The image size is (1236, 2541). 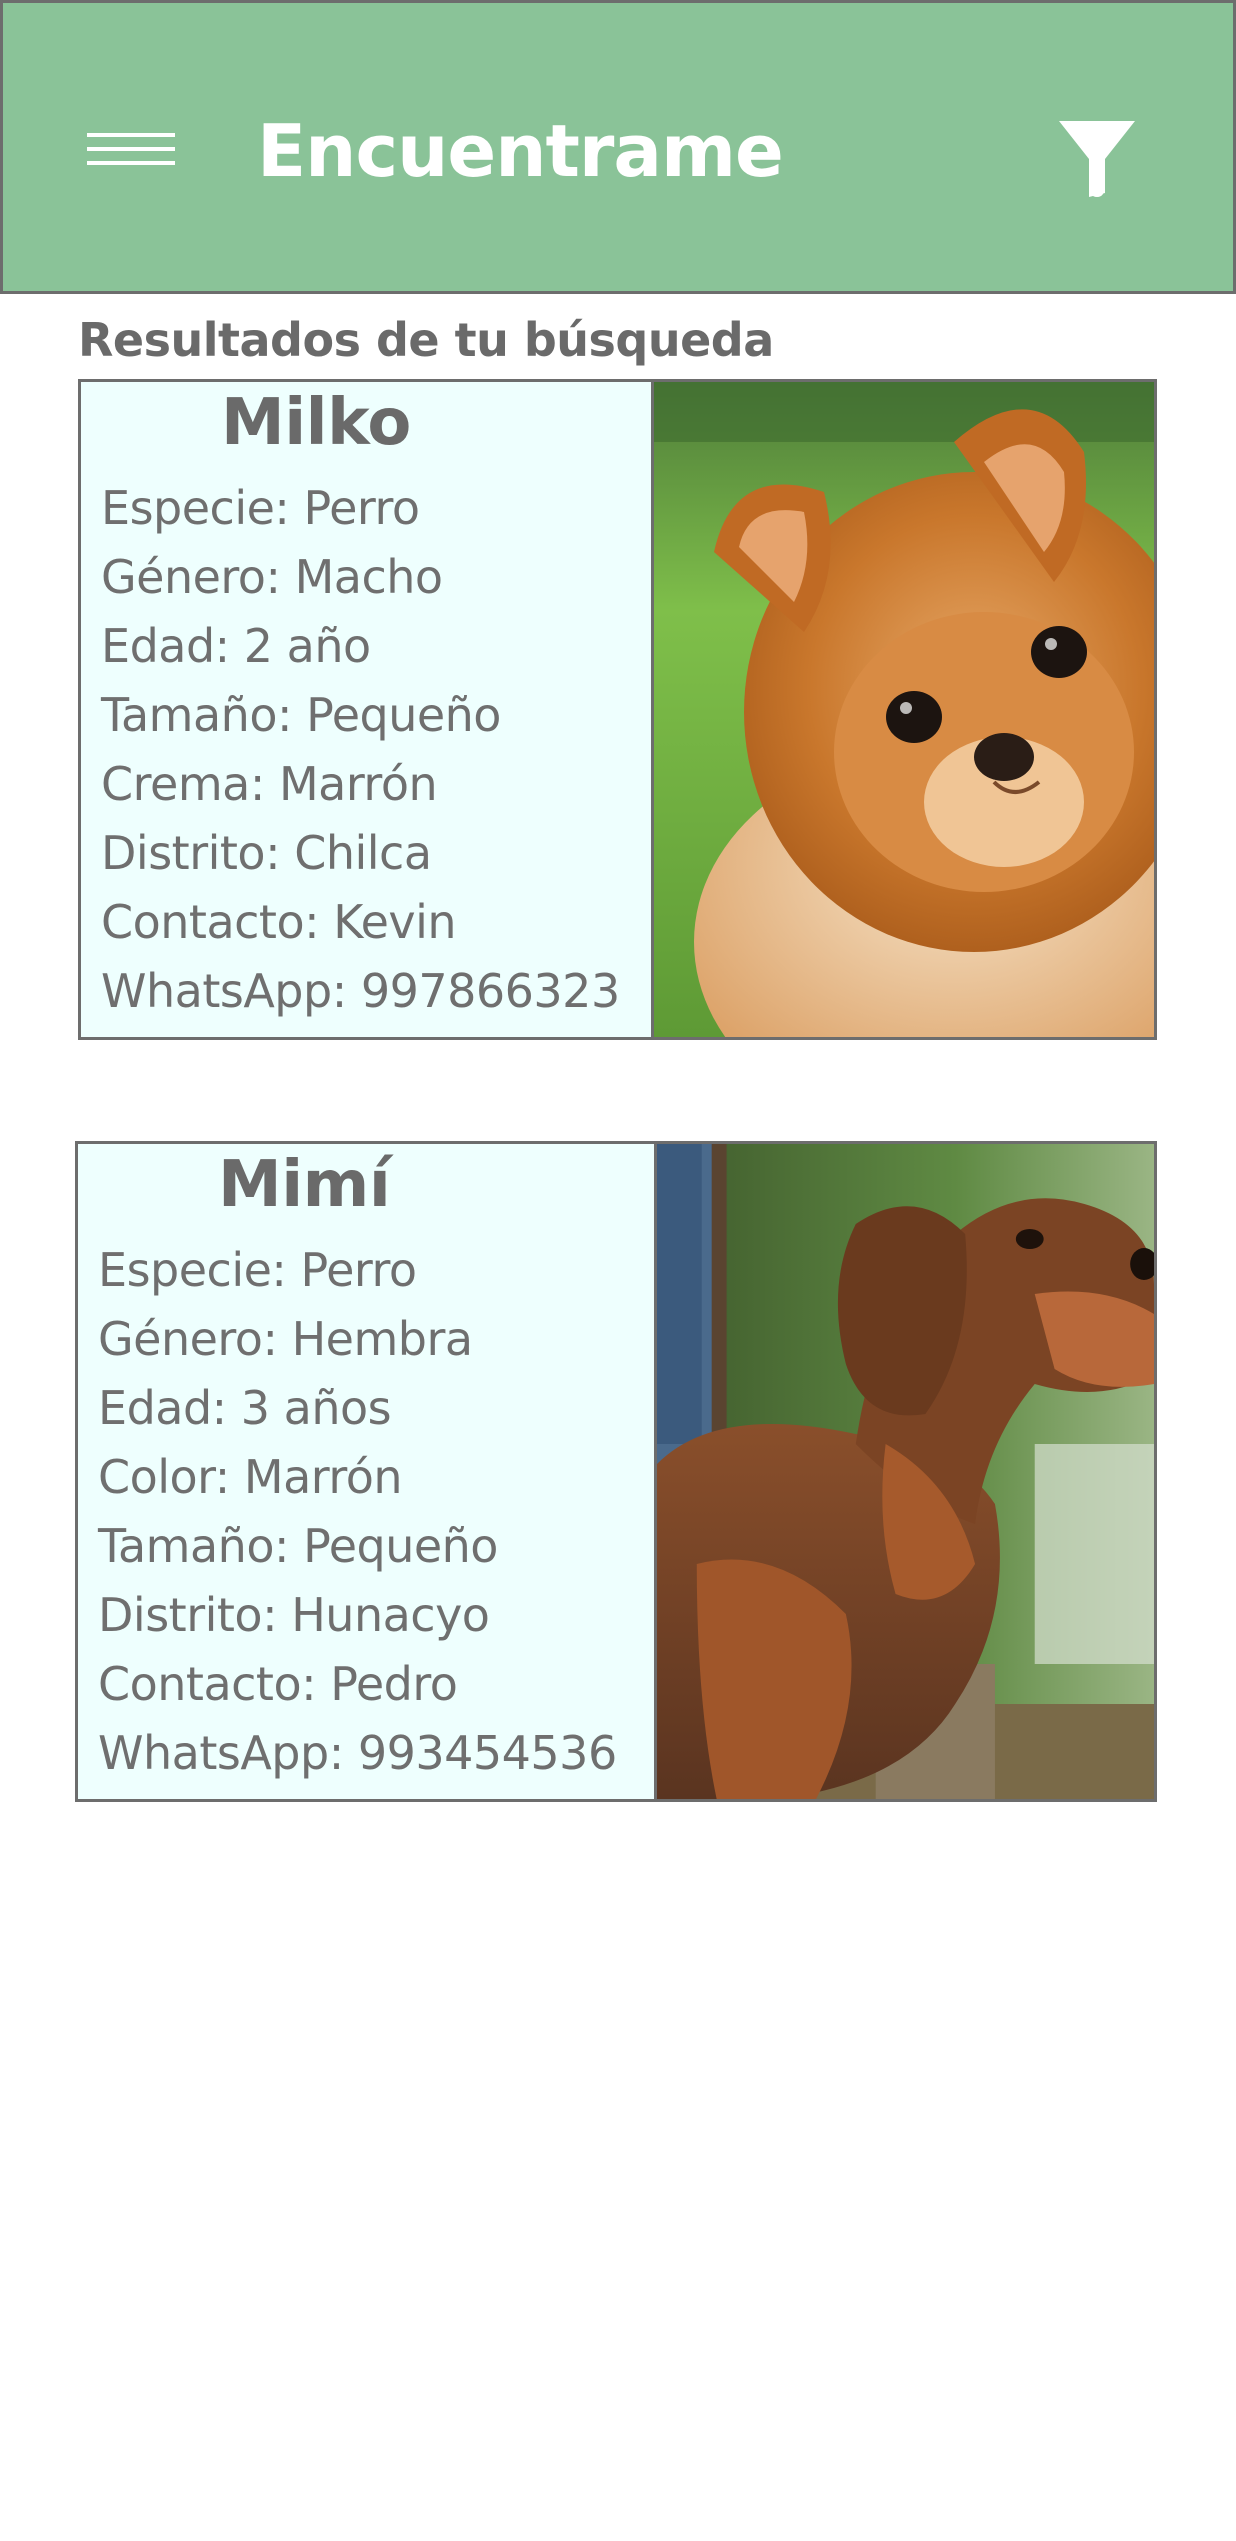 What do you see at coordinates (357, 1753) in the screenshot?
I see `pet-whatsapp: WhatsApp: 993454536` at bounding box center [357, 1753].